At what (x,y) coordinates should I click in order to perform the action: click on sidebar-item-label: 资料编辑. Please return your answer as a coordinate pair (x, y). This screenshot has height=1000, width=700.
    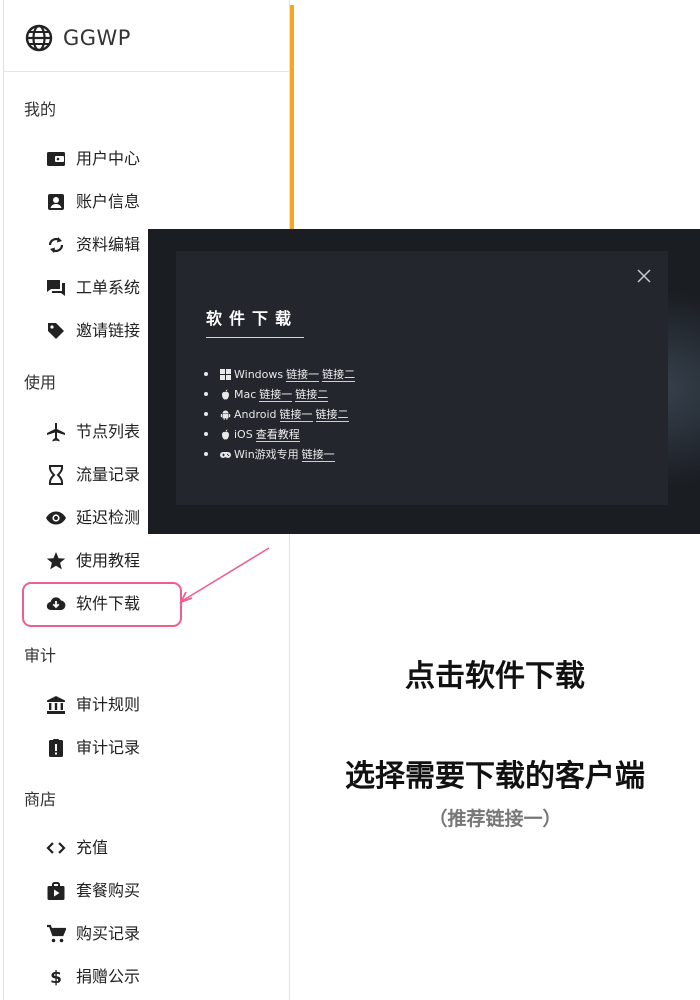
    Looking at the image, I should click on (108, 244).